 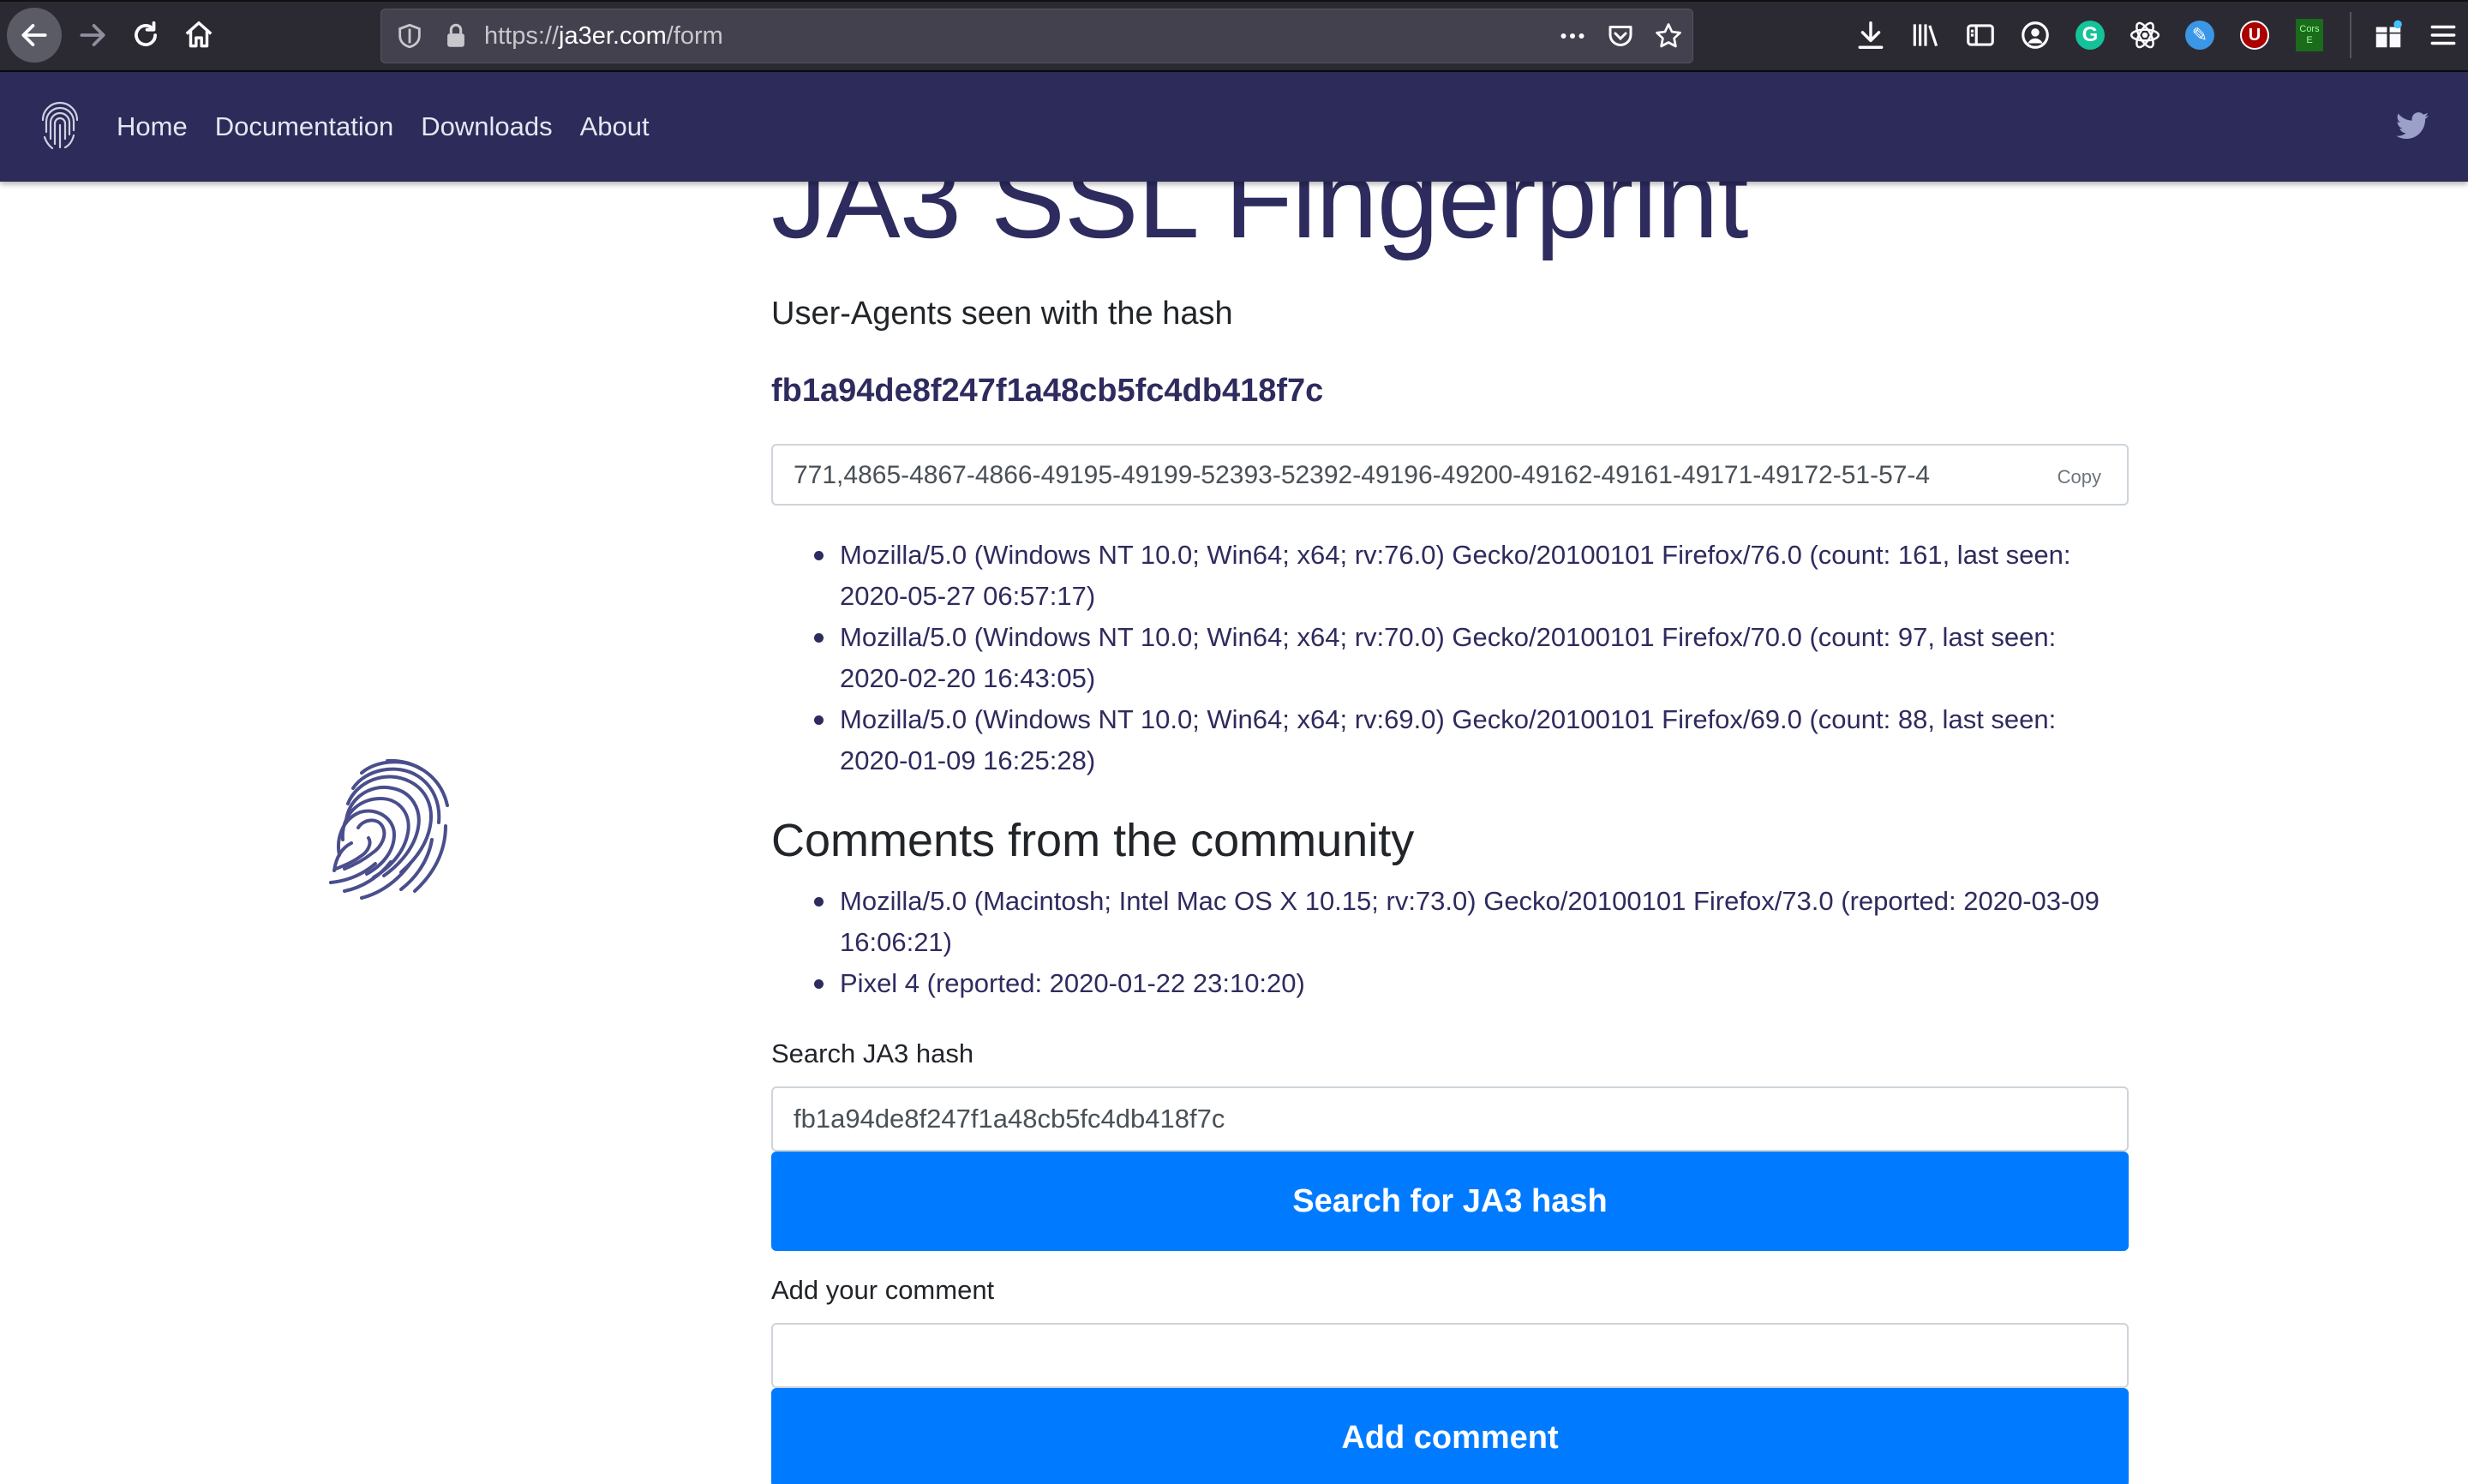 I want to click on browser-toolbar: https://ja3er.com/form G ✎ U Cors E, so click(x=1234, y=36).